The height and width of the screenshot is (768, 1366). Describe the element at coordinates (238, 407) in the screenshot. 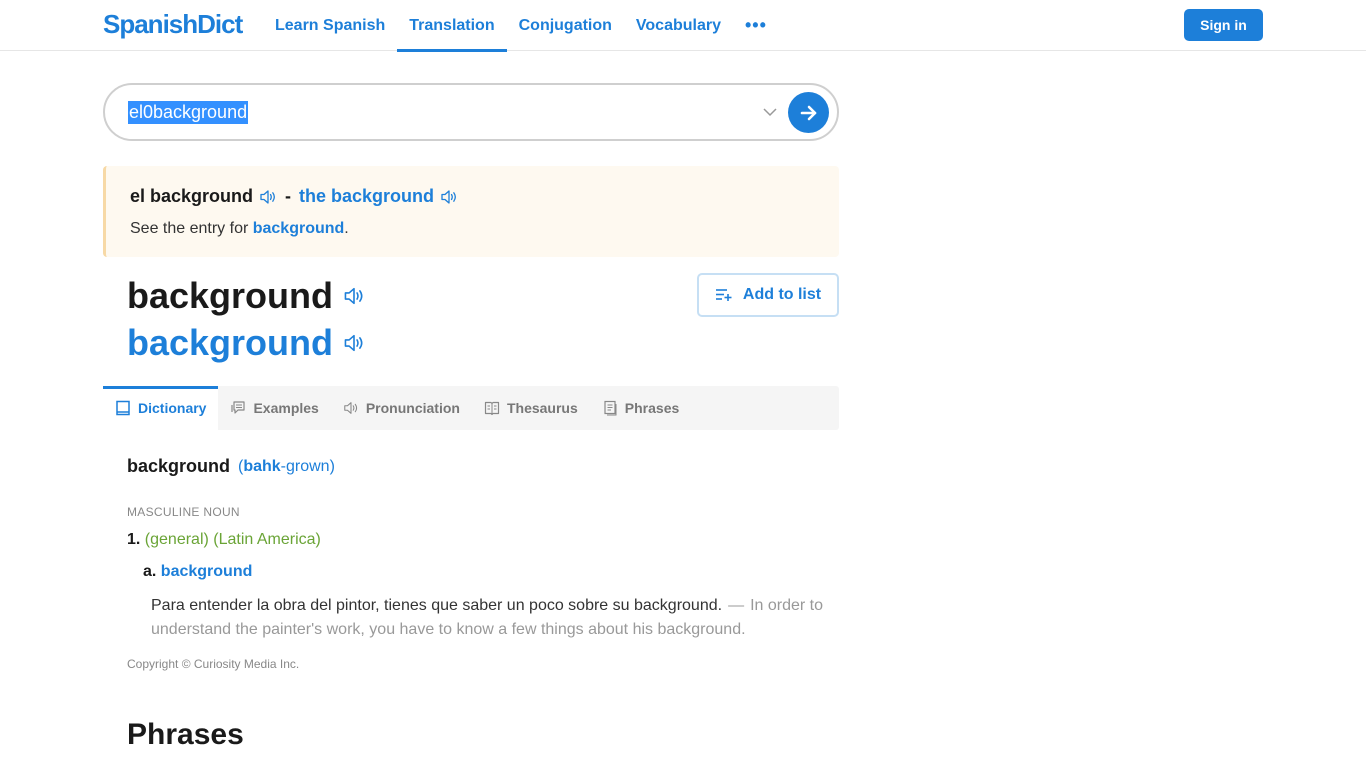

I see `speech-bubble-icon` at that location.